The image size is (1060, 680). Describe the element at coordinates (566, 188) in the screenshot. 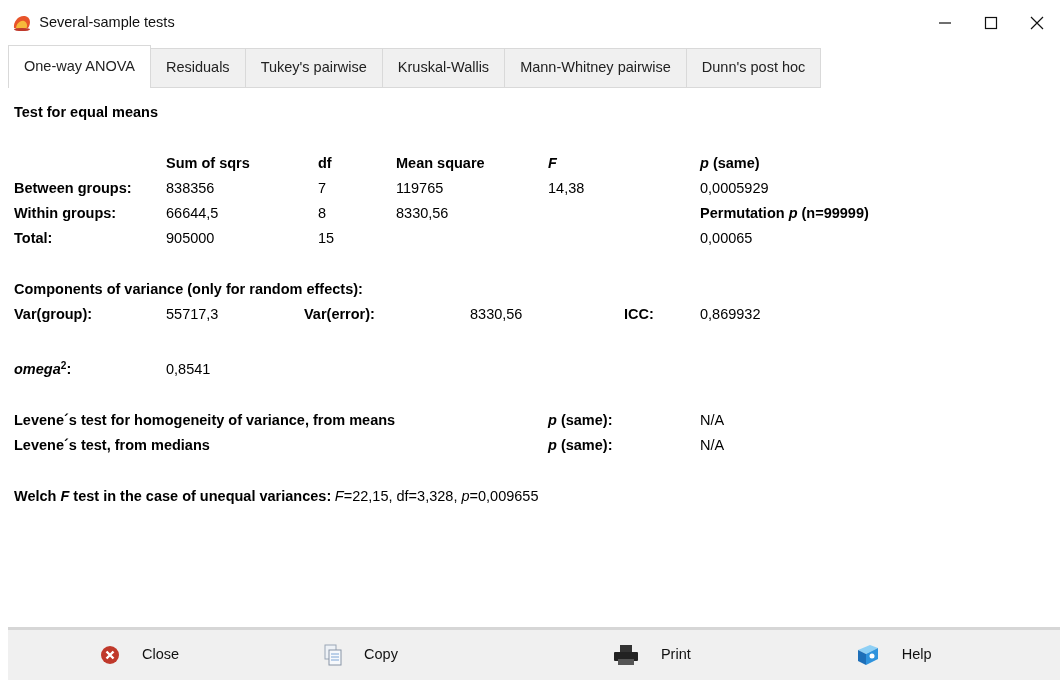

I see `table-cell: 14,38` at that location.